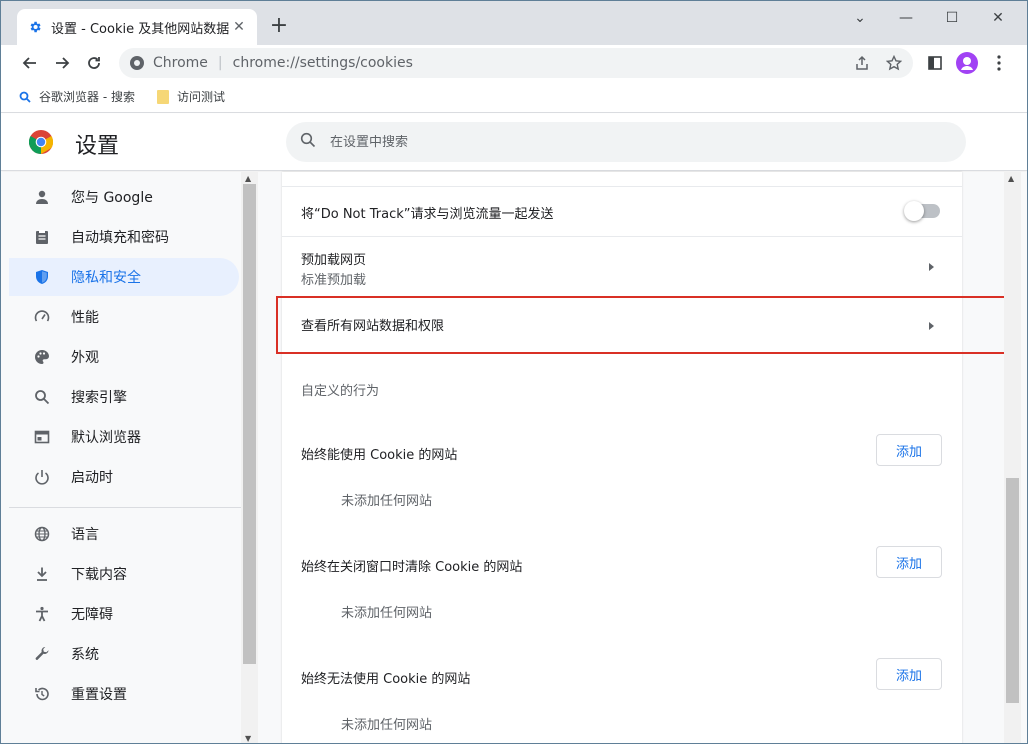  Describe the element at coordinates (42, 694) in the screenshot. I see `reset-icon` at that location.